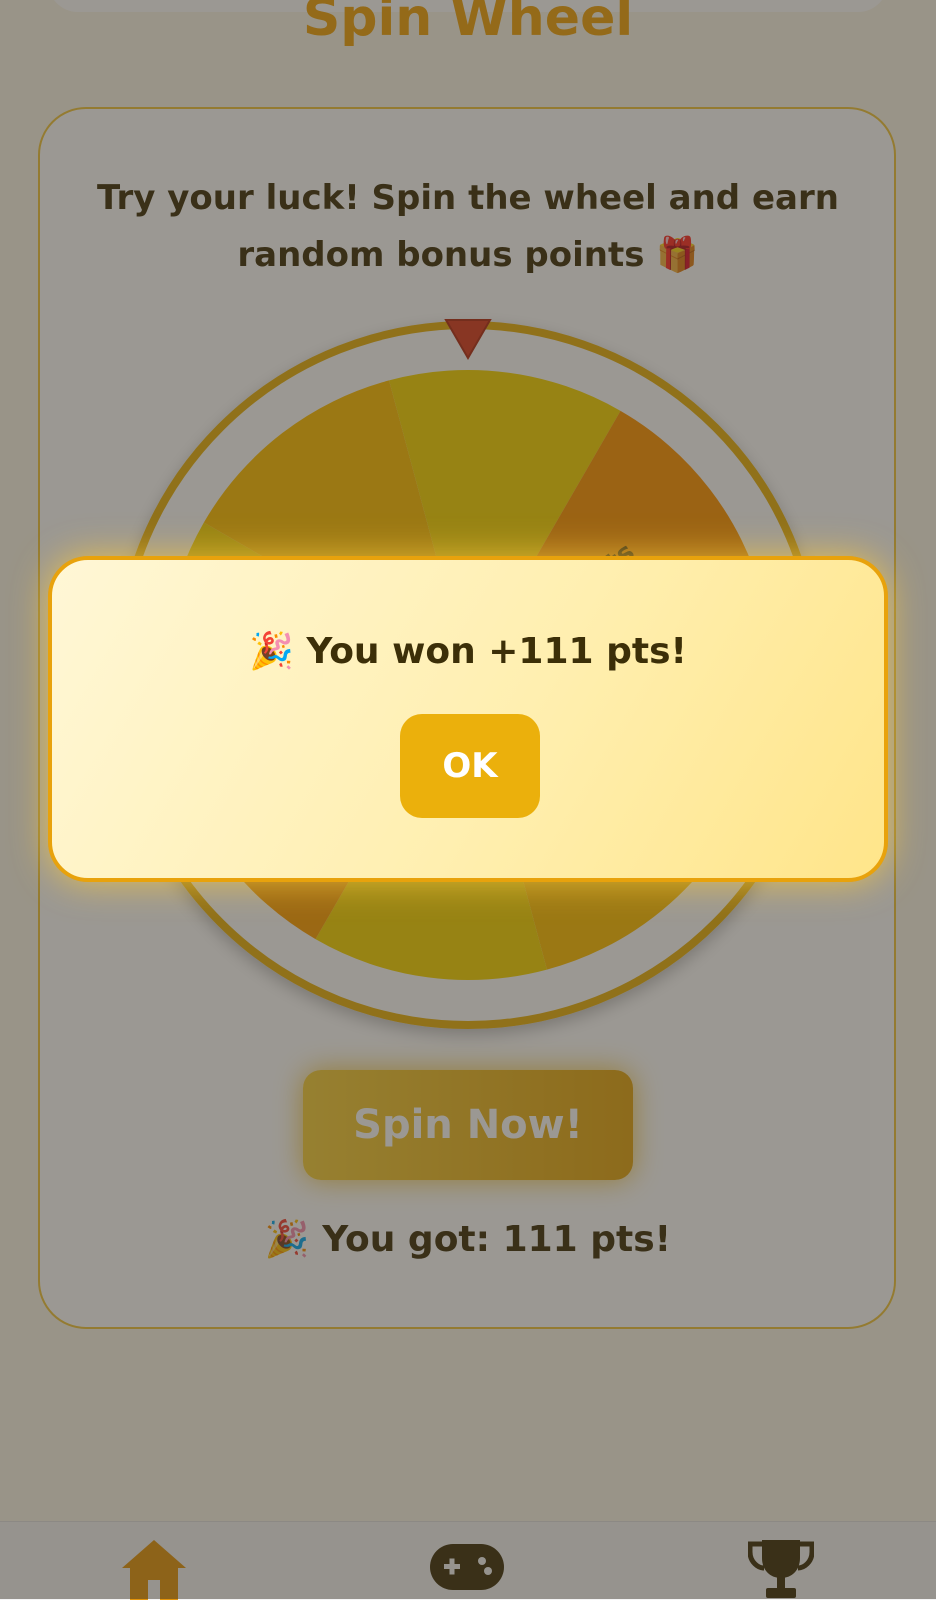  I want to click on ok-button: OK, so click(470, 766).